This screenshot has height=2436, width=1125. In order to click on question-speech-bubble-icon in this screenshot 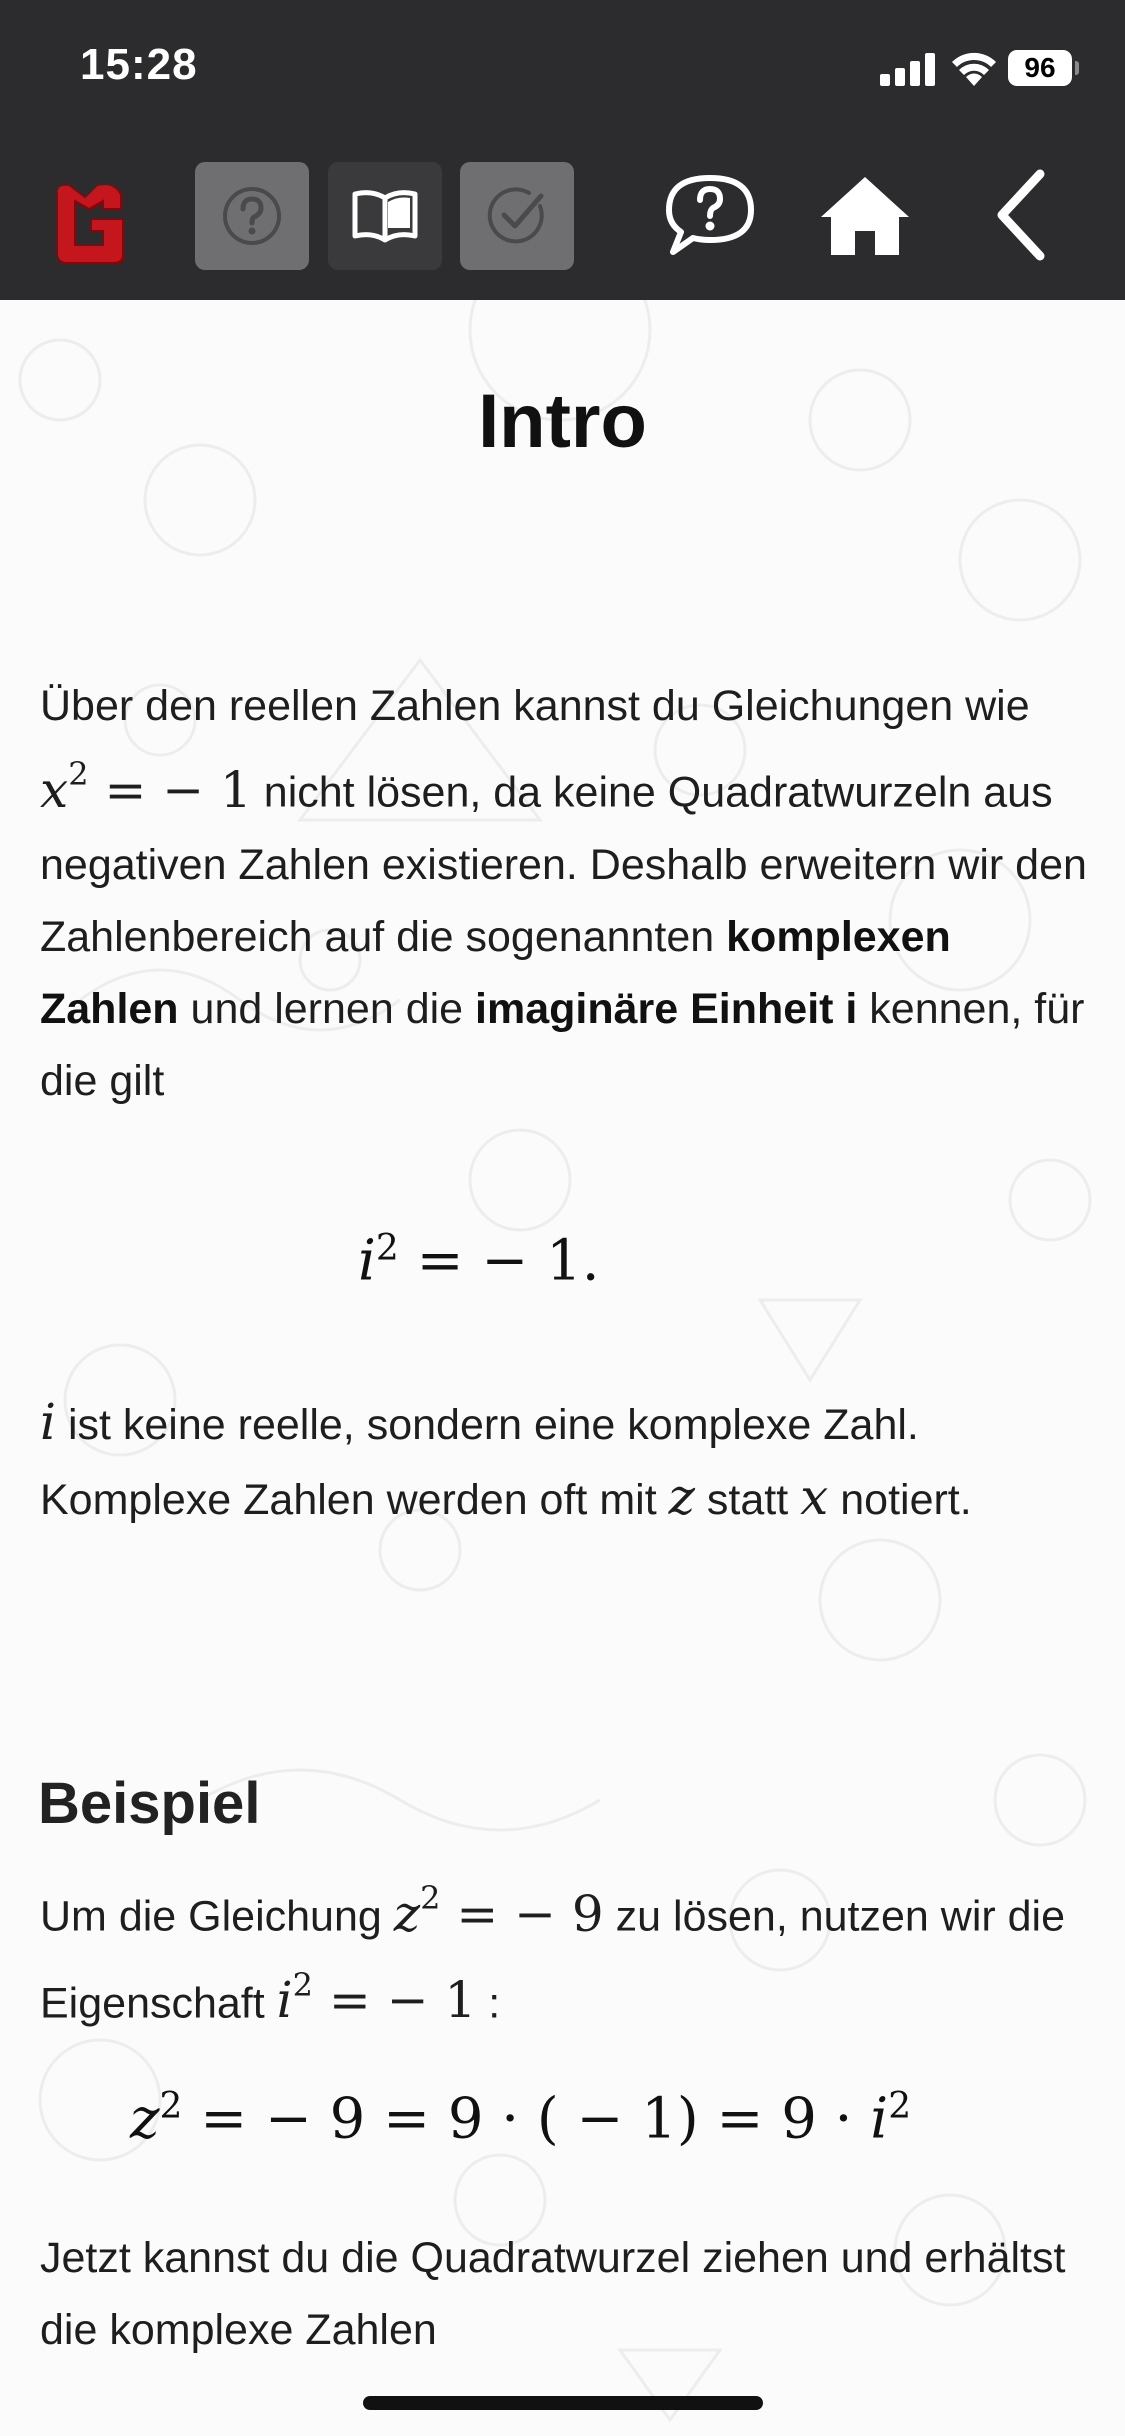, I will do `click(710, 215)`.